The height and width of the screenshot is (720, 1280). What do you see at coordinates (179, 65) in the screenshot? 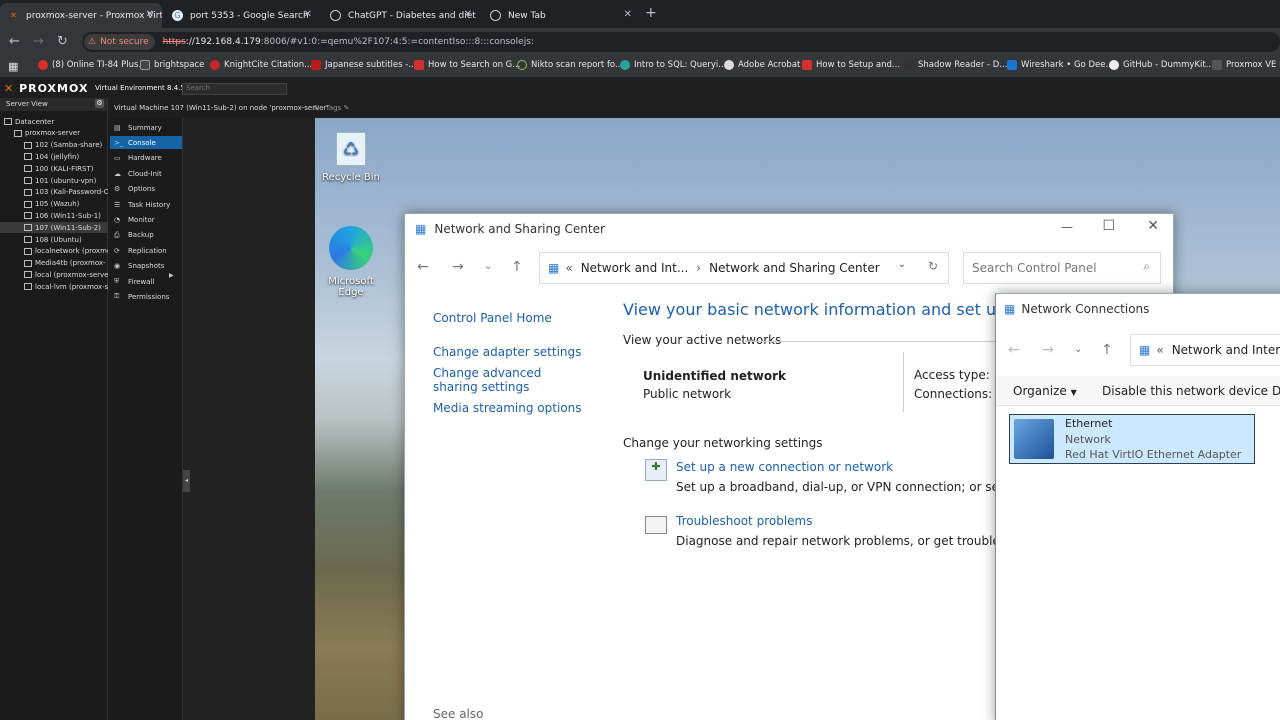
I see `bookmark-label: brightspace` at bounding box center [179, 65].